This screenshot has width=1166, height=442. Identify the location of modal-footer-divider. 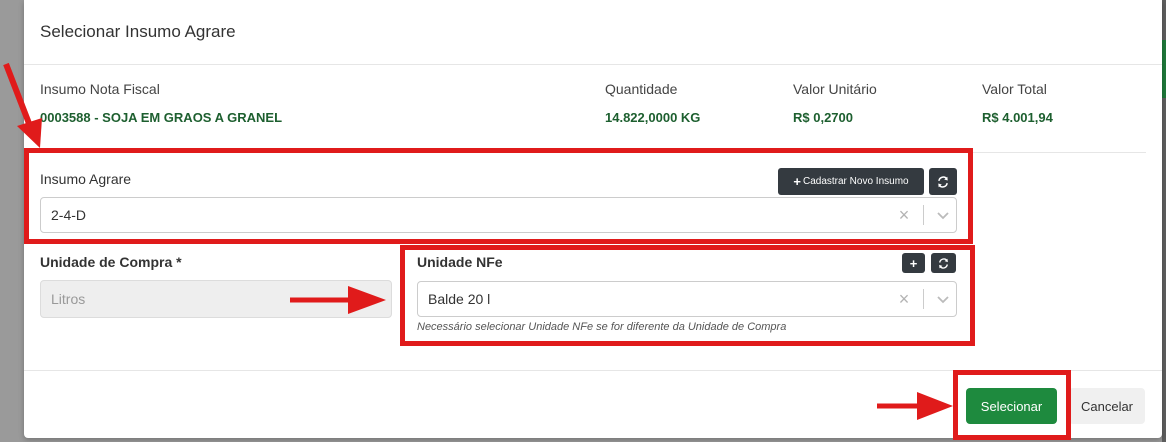
(593, 370).